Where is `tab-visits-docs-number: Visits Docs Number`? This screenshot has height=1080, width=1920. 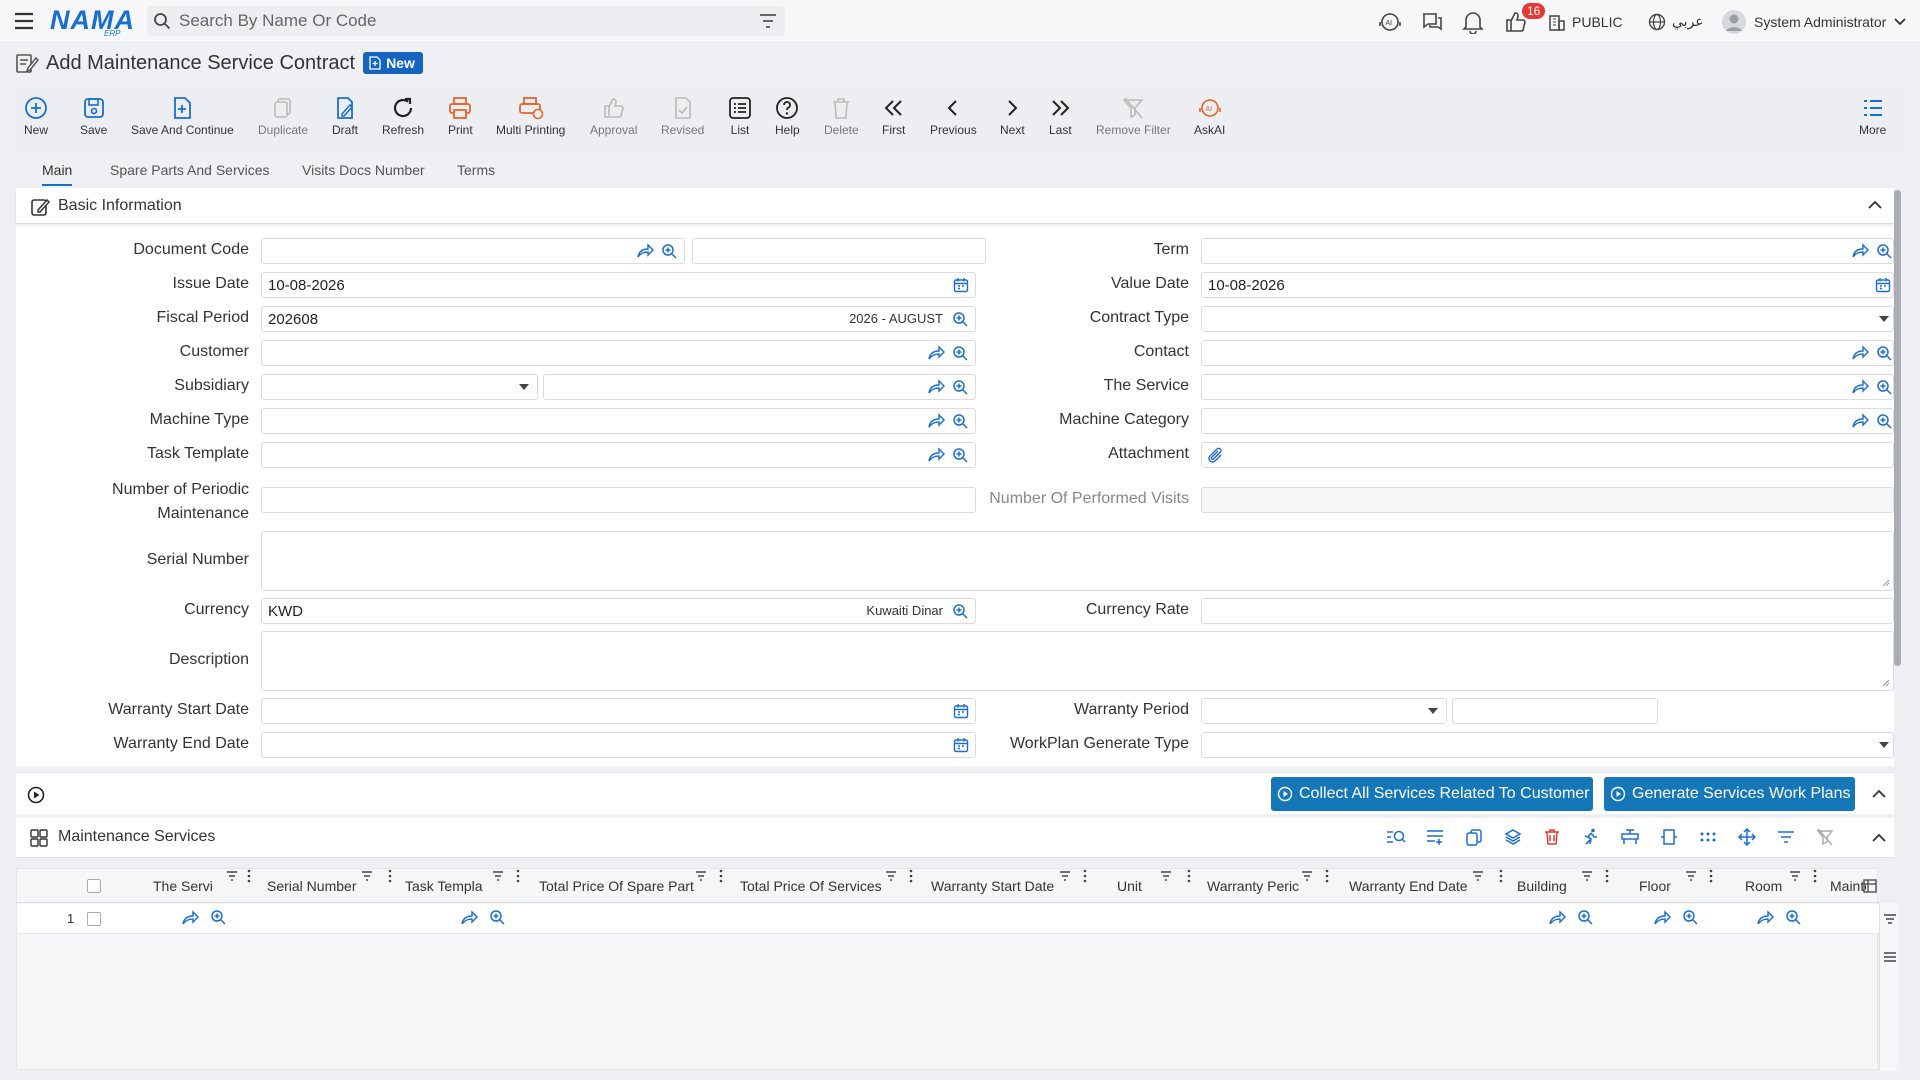
tab-visits-docs-number: Visits Docs Number is located at coordinates (363, 173).